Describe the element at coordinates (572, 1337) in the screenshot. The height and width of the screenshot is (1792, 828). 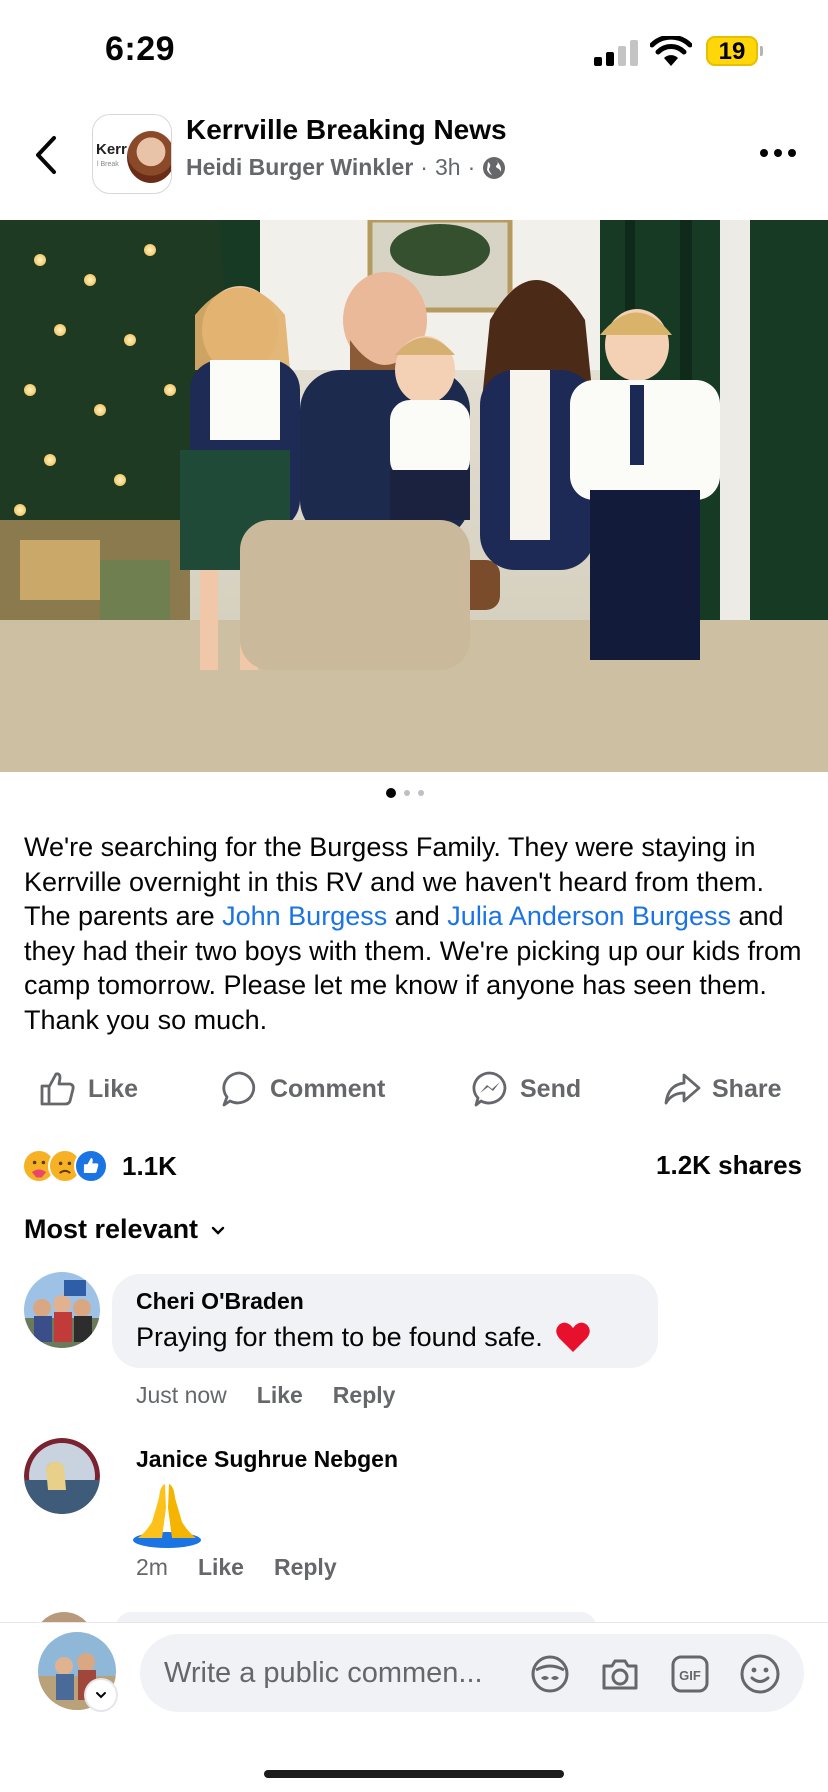
I see `red-heart-emoji-icon` at that location.